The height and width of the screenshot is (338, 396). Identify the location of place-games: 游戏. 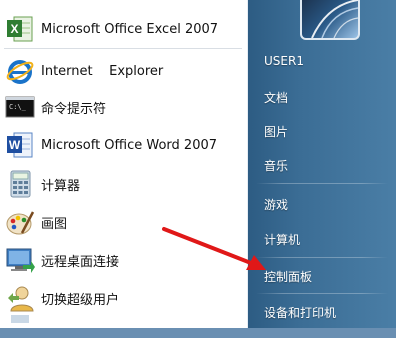
(276, 204).